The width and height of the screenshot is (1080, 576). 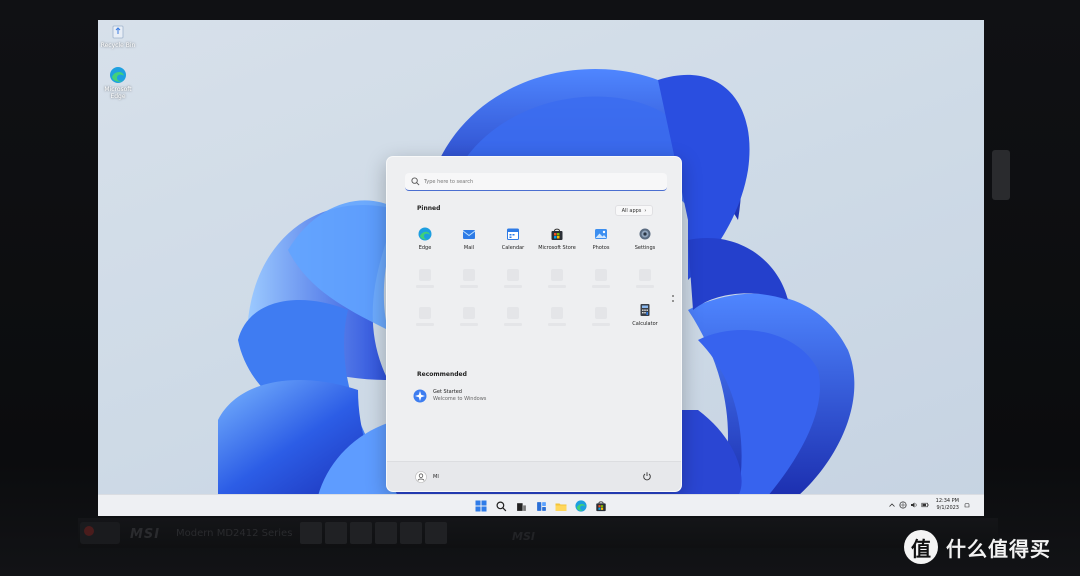 I want to click on recommended-item-get-started: Get Started Welcome to Windows, so click(x=449, y=396).